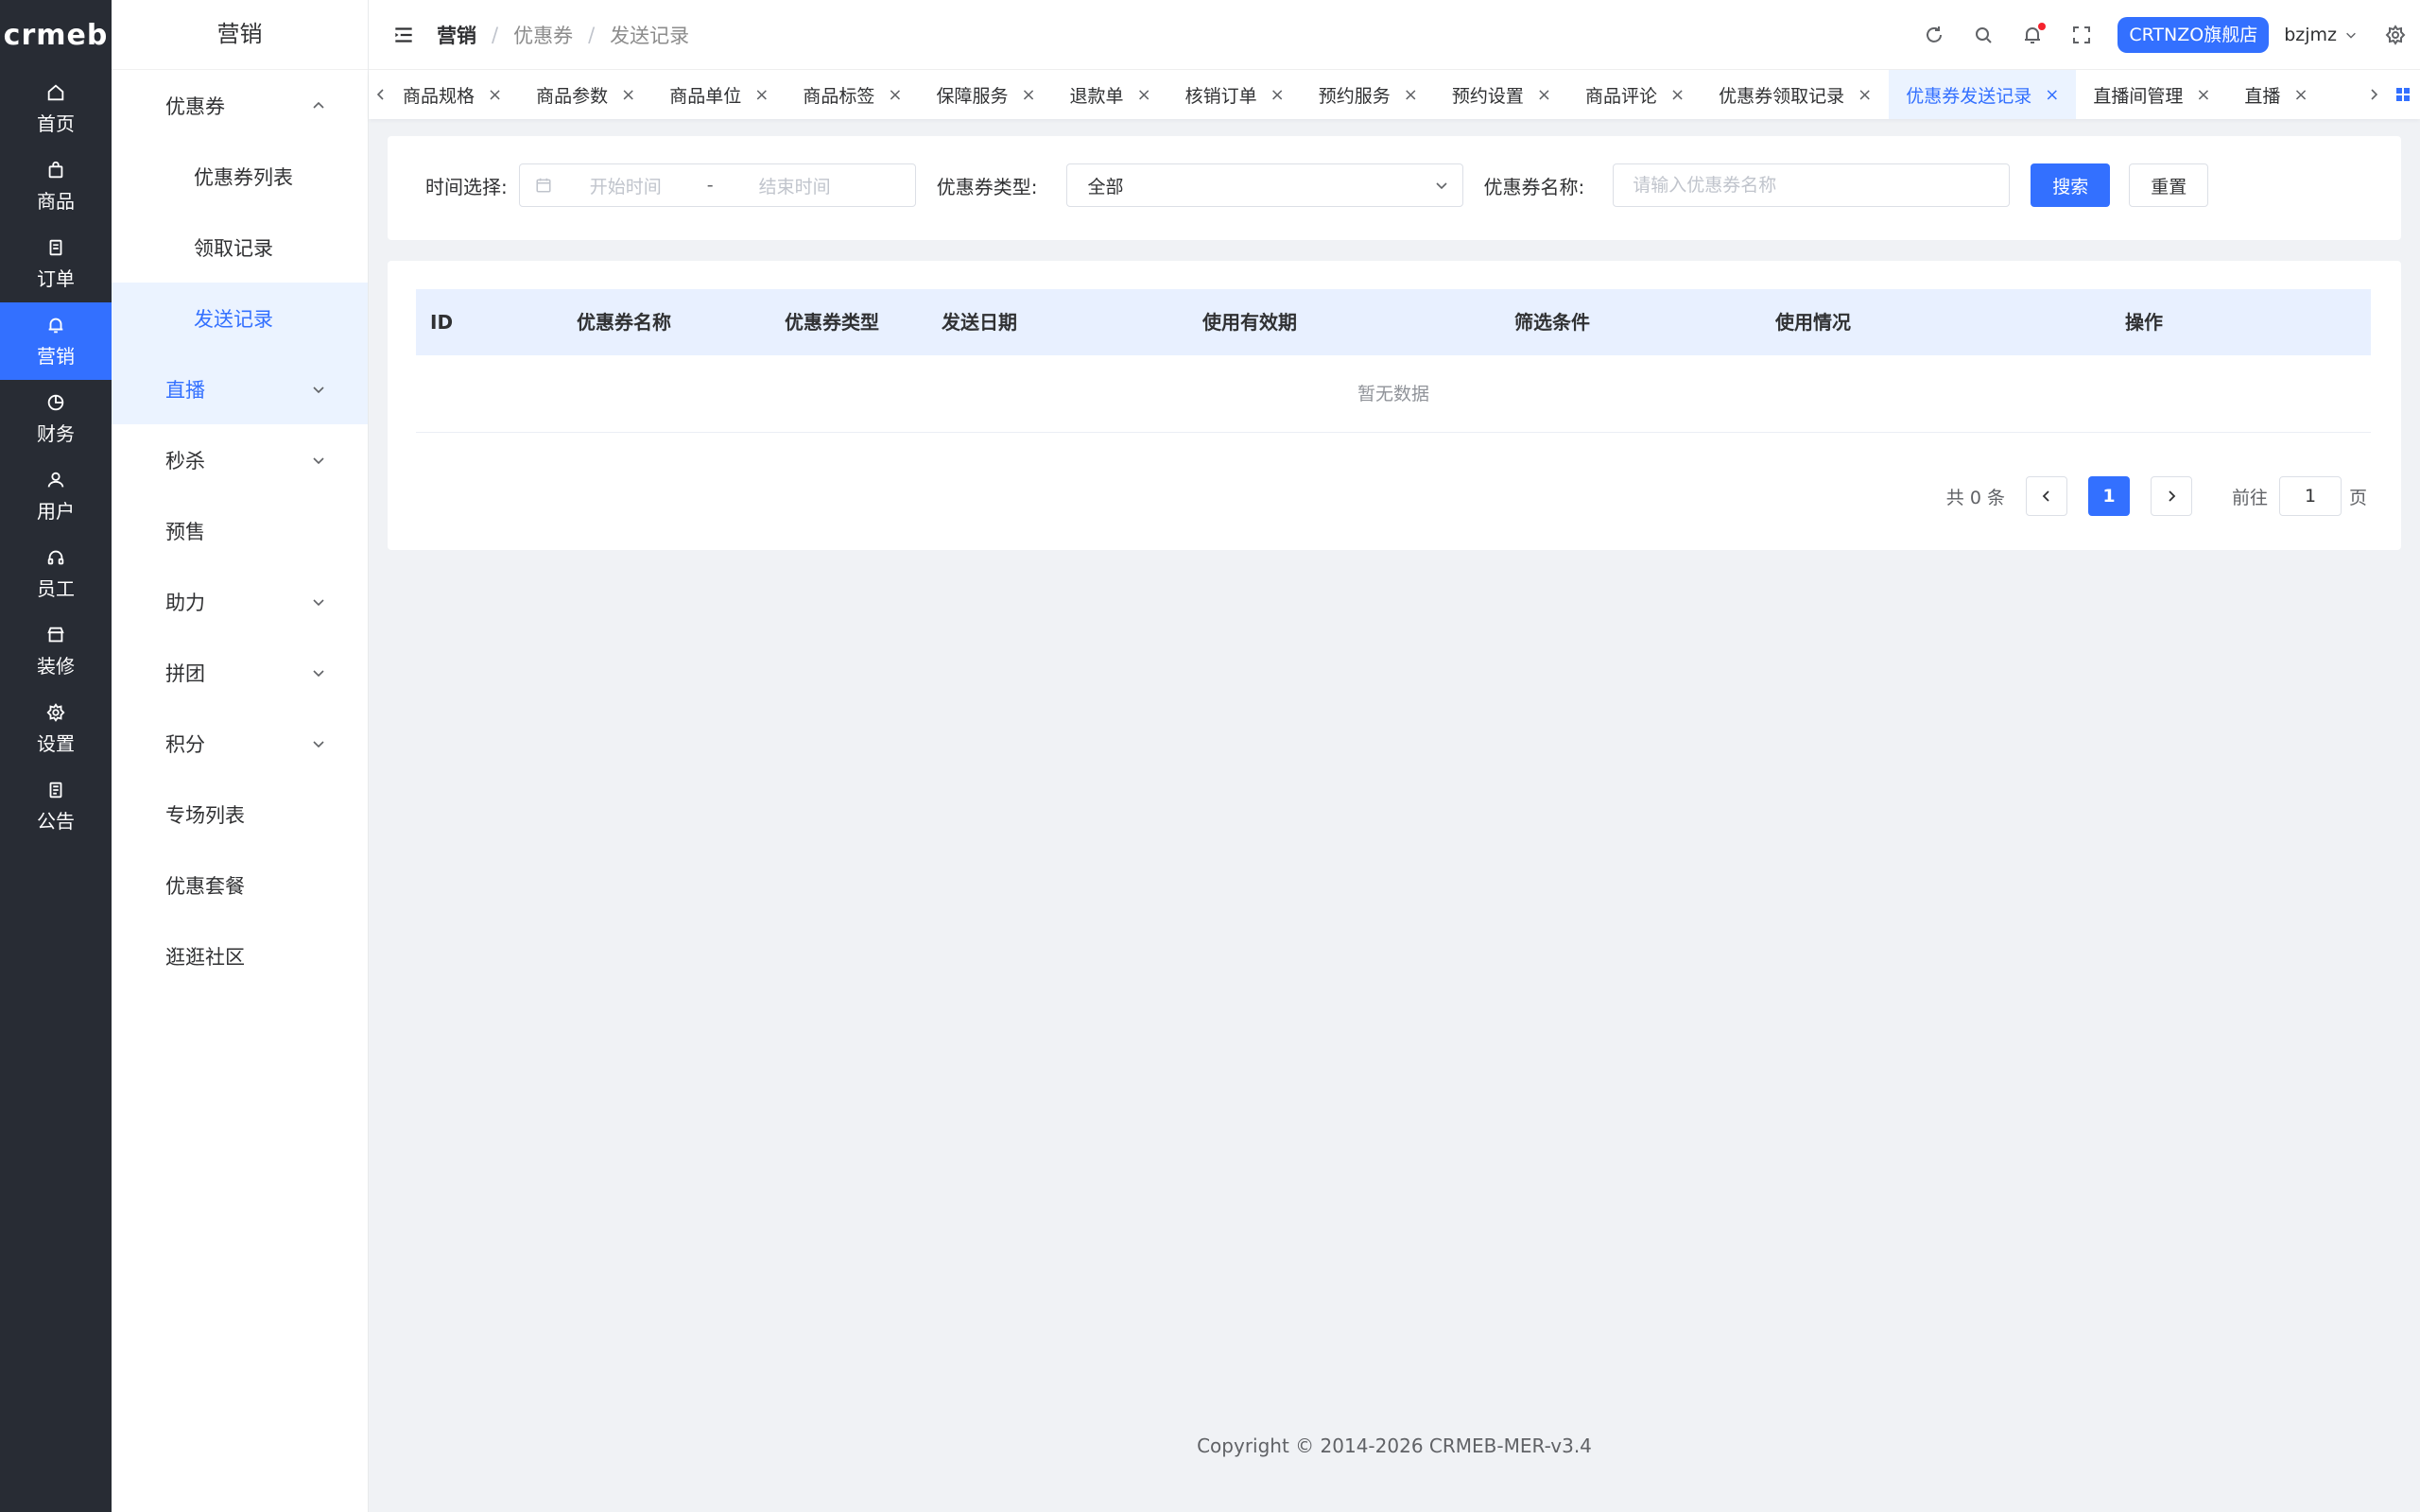  I want to click on rail-item-orders: 订单, so click(56, 263).